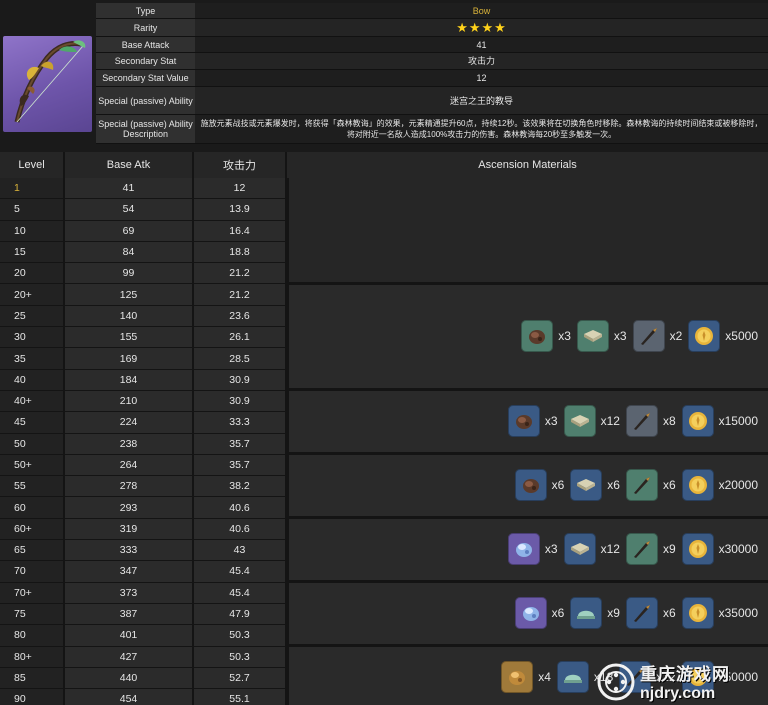 This screenshot has height=705, width=768. Describe the element at coordinates (741, 336) in the screenshot. I see `material-quantity: x5000` at that location.